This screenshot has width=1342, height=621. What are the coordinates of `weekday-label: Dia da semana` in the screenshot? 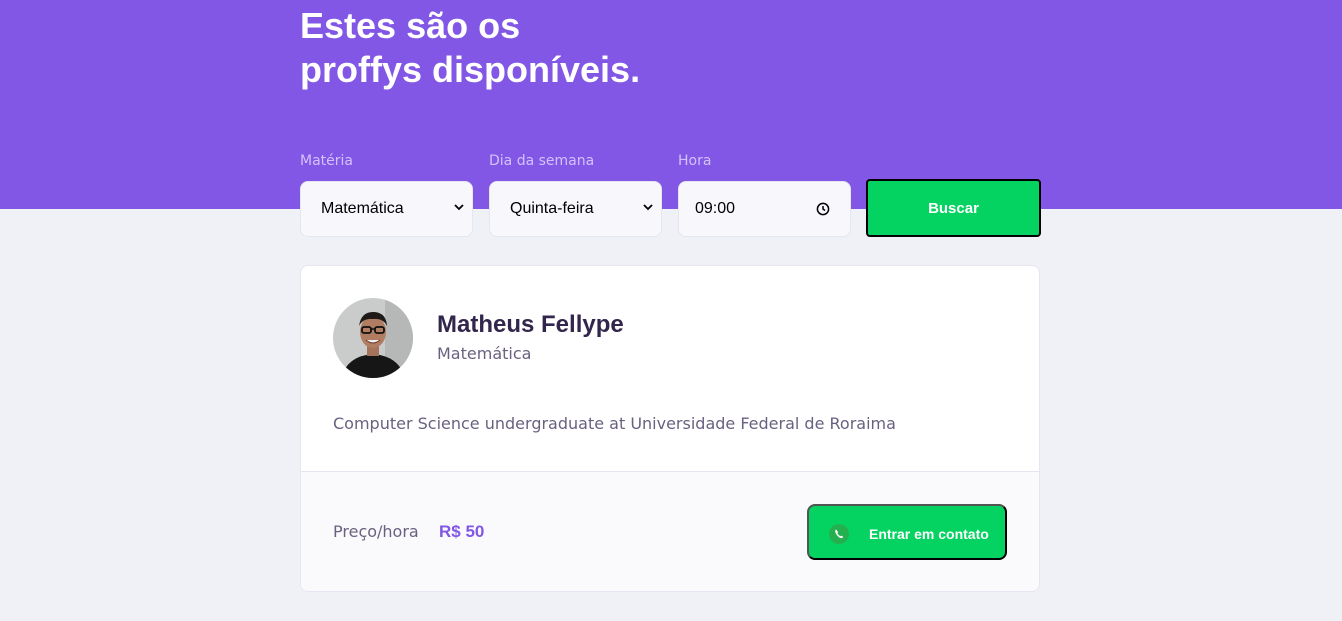 It's located at (542, 161).